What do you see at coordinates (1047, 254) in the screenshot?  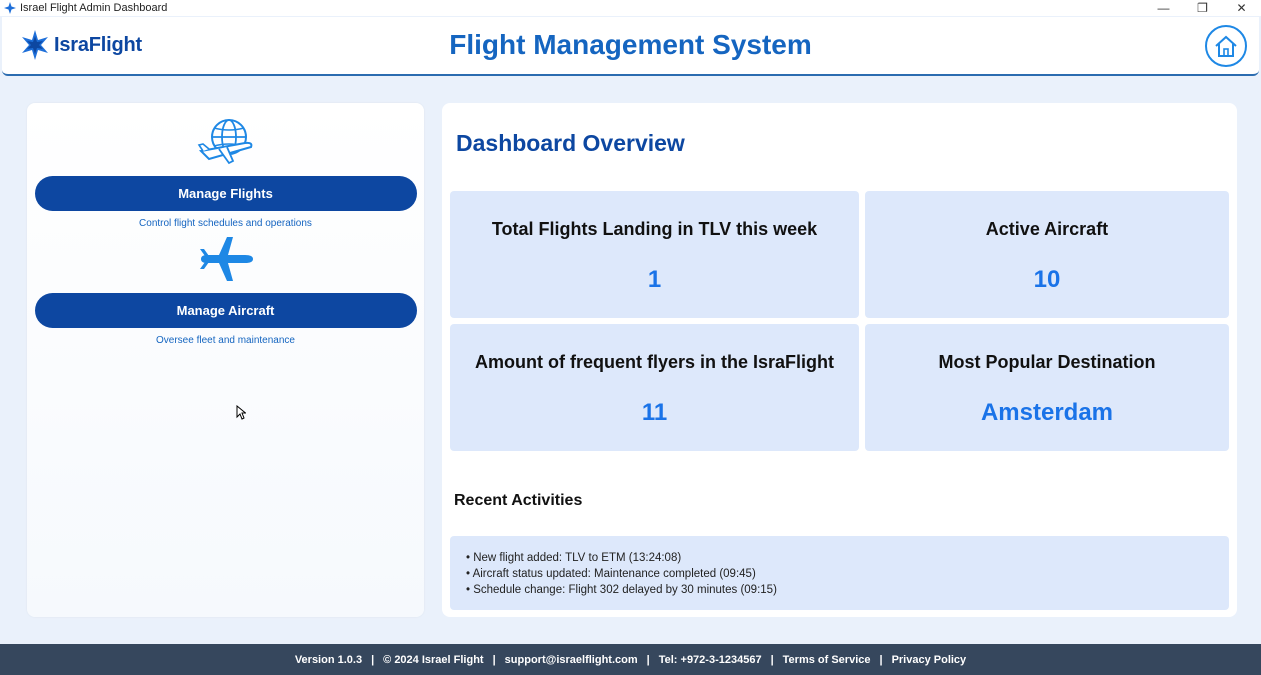 I see `stat-card-active-aircraft: Active Aircraft 10` at bounding box center [1047, 254].